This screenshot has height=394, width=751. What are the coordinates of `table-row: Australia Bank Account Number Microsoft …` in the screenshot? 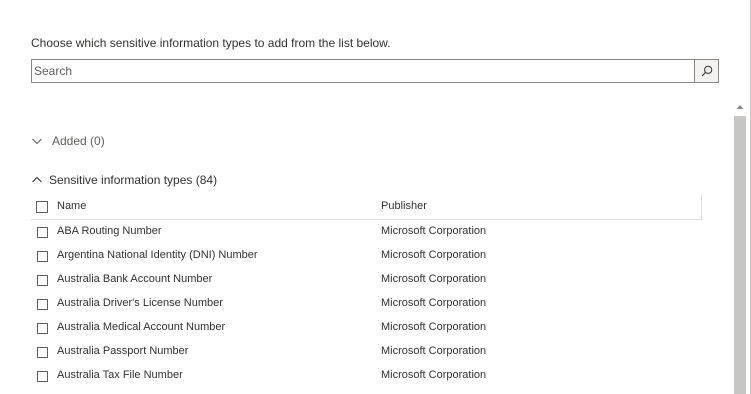 It's located at (366, 280).